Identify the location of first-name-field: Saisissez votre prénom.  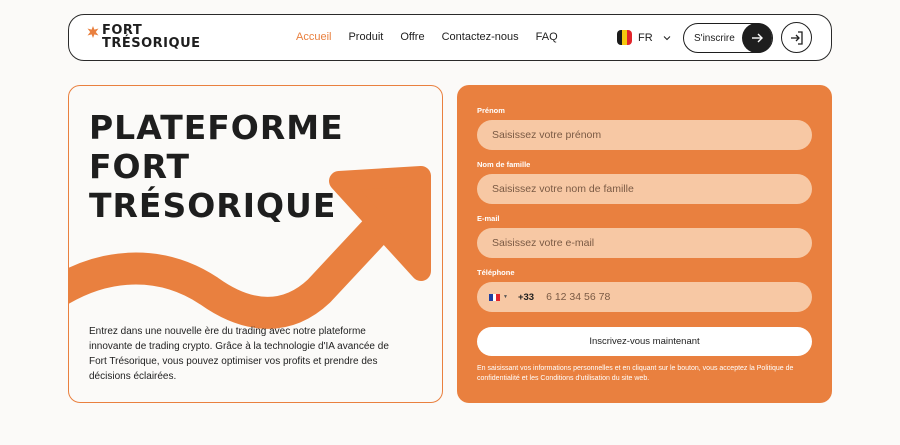
(644, 135).